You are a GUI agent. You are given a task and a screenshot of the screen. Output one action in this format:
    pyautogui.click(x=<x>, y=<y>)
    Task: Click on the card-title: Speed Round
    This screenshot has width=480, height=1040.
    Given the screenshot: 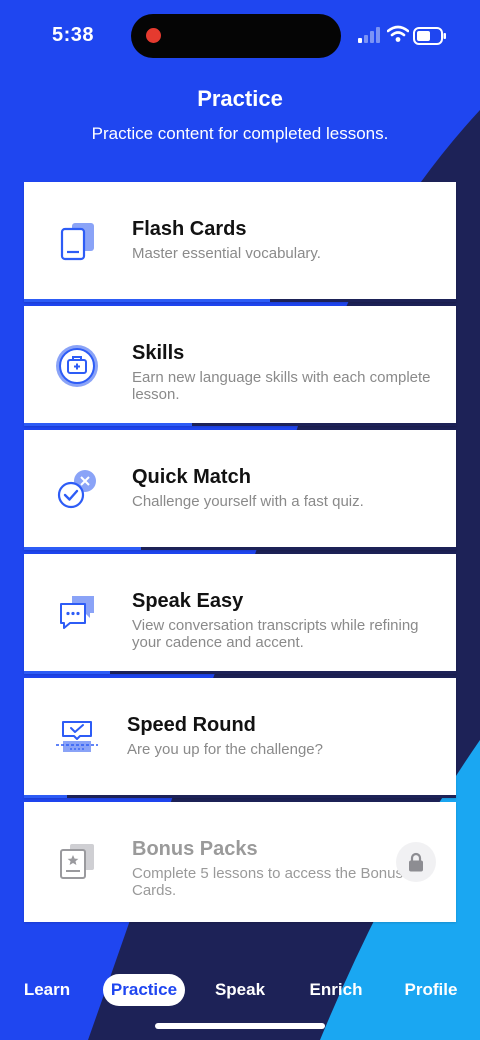 What is the action you would take?
    pyautogui.click(x=191, y=725)
    